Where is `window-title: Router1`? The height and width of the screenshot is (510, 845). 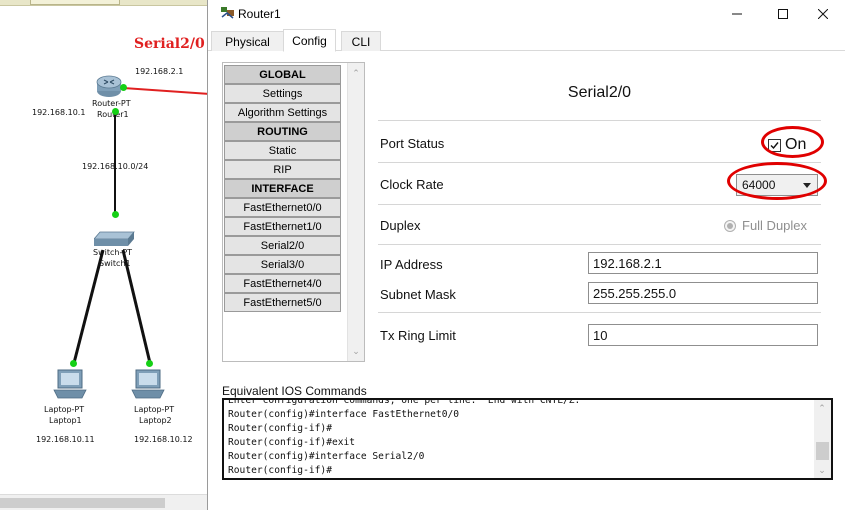 window-title: Router1 is located at coordinates (259, 14).